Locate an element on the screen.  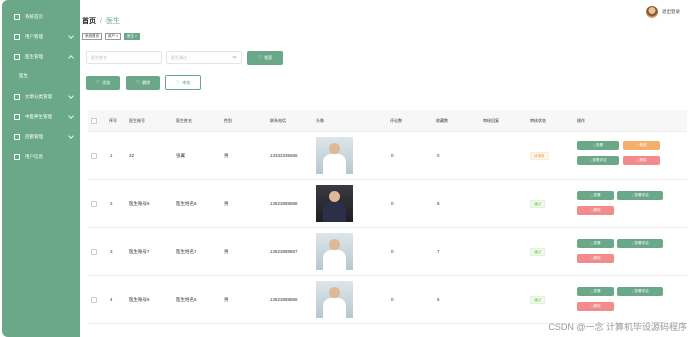
row-name: 医生姓名6 is located at coordinates (186, 299).